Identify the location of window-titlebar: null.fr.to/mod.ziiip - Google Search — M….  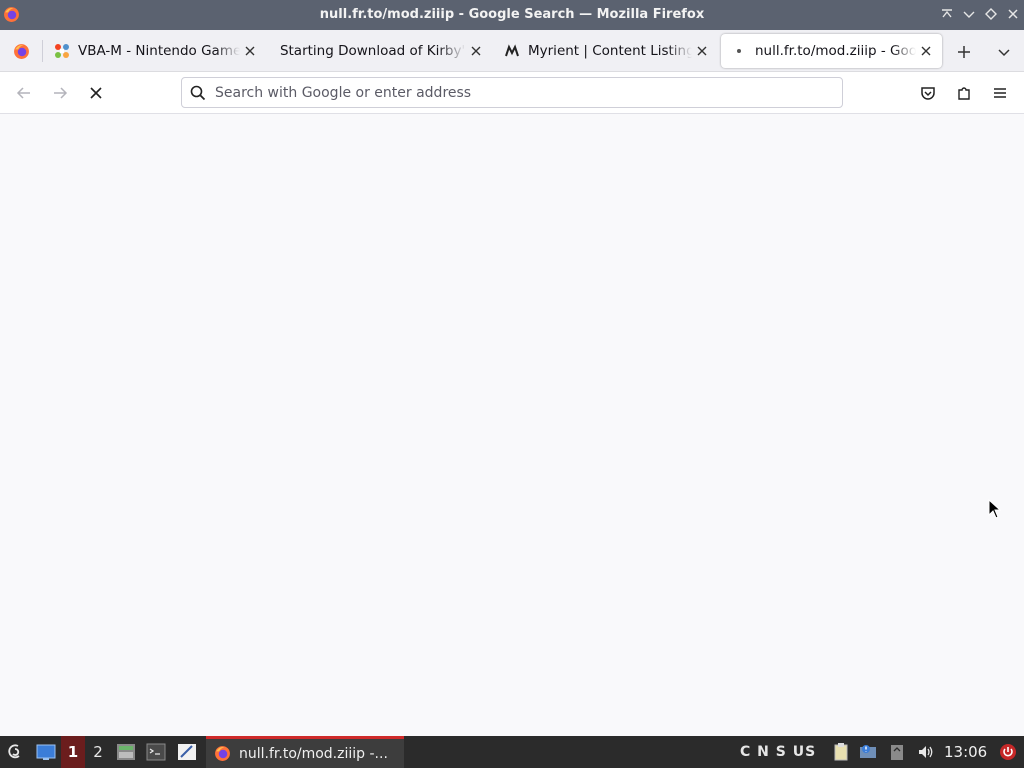
(512, 15).